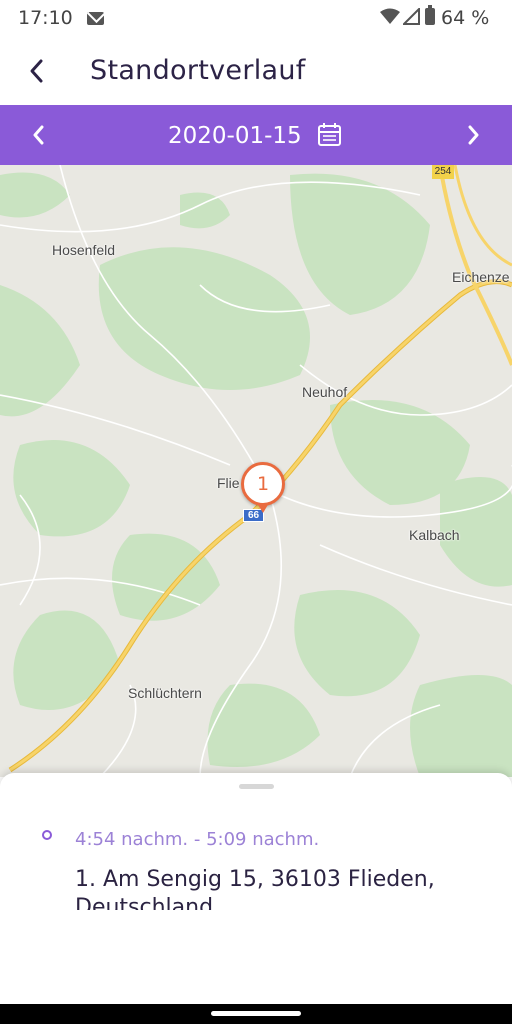 The height and width of the screenshot is (1024, 512). I want to click on back-button, so click(36, 71).